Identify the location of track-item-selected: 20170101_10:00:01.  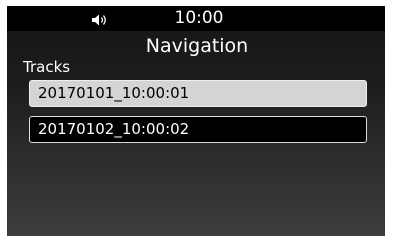
(198, 93).